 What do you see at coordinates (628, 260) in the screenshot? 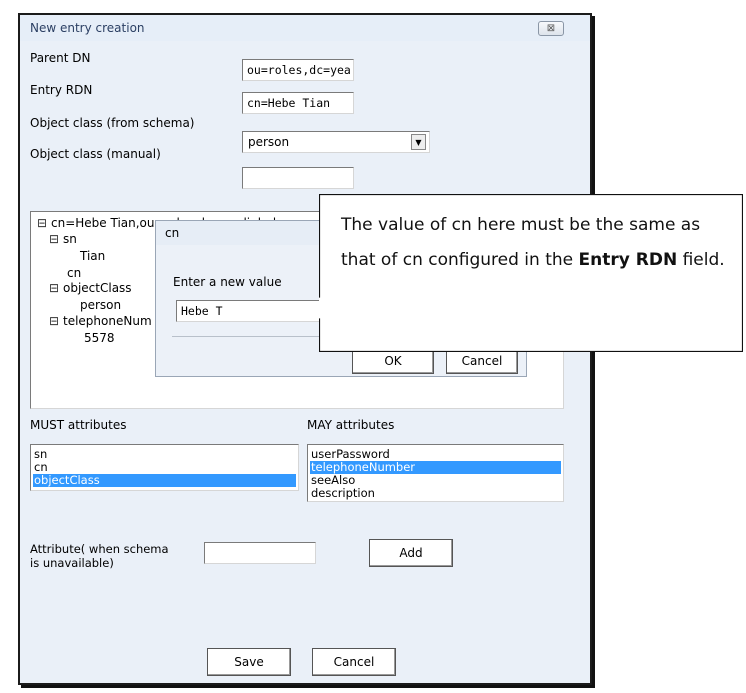
I see `callout-bold-term: Entry RDN` at bounding box center [628, 260].